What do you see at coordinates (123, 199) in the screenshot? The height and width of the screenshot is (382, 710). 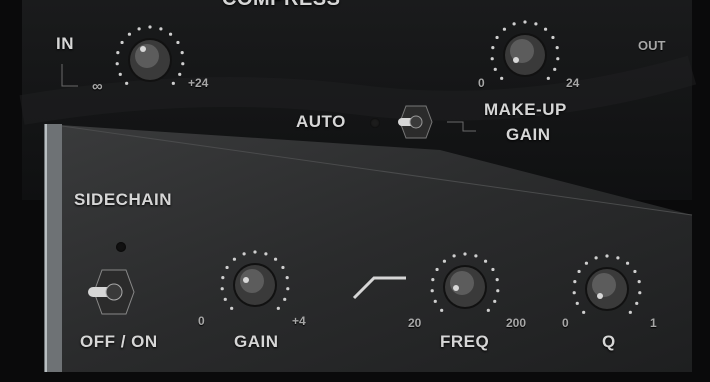 I see `sidechain-title: SIDECHAIN` at bounding box center [123, 199].